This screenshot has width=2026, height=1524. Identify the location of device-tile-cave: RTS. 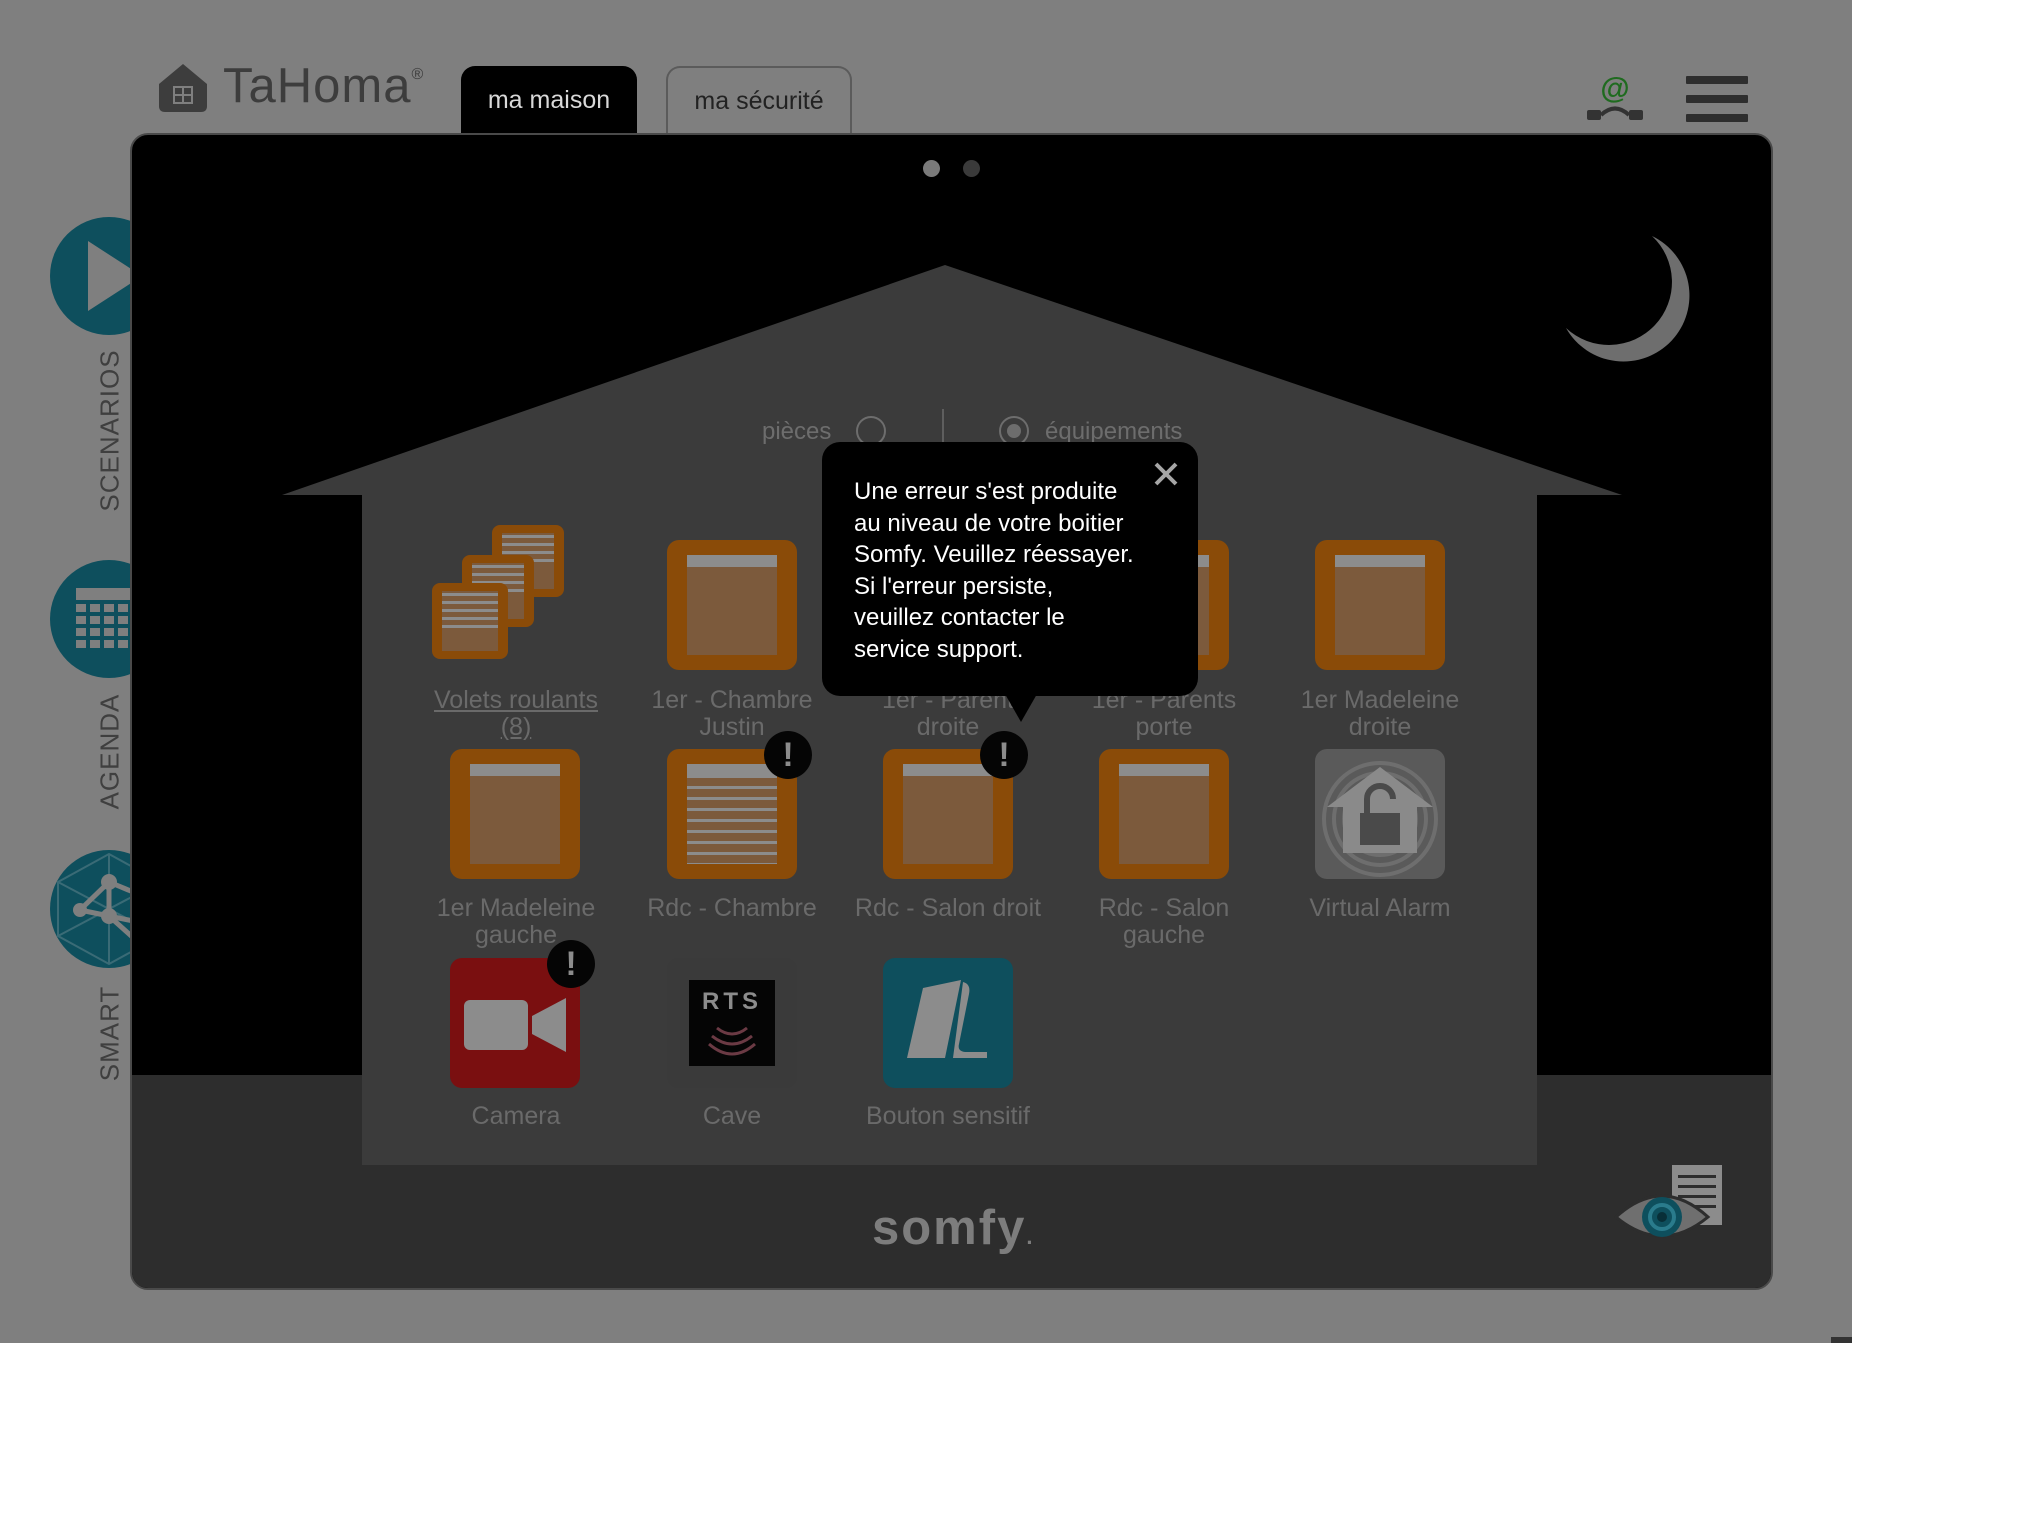
(732, 1023).